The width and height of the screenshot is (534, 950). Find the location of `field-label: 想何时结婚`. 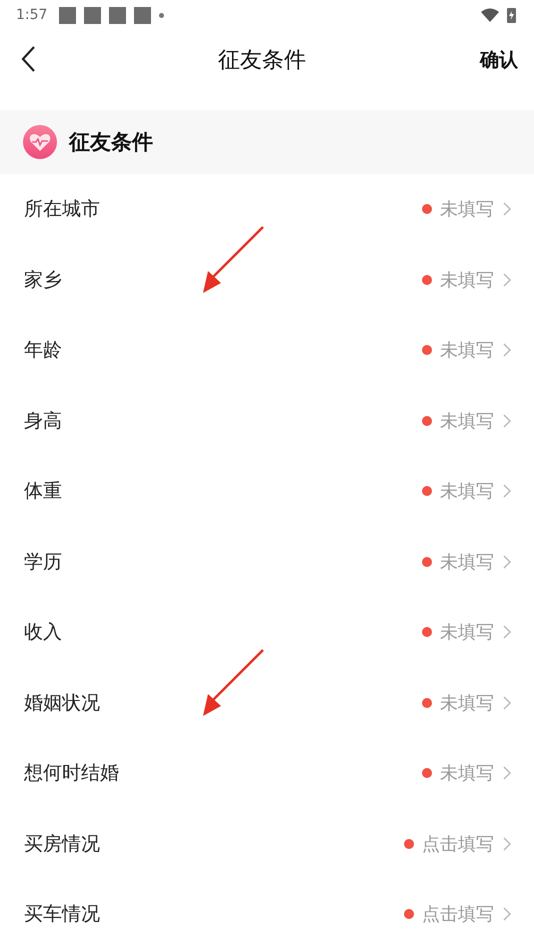

field-label: 想何时结婚 is located at coordinates (72, 773).